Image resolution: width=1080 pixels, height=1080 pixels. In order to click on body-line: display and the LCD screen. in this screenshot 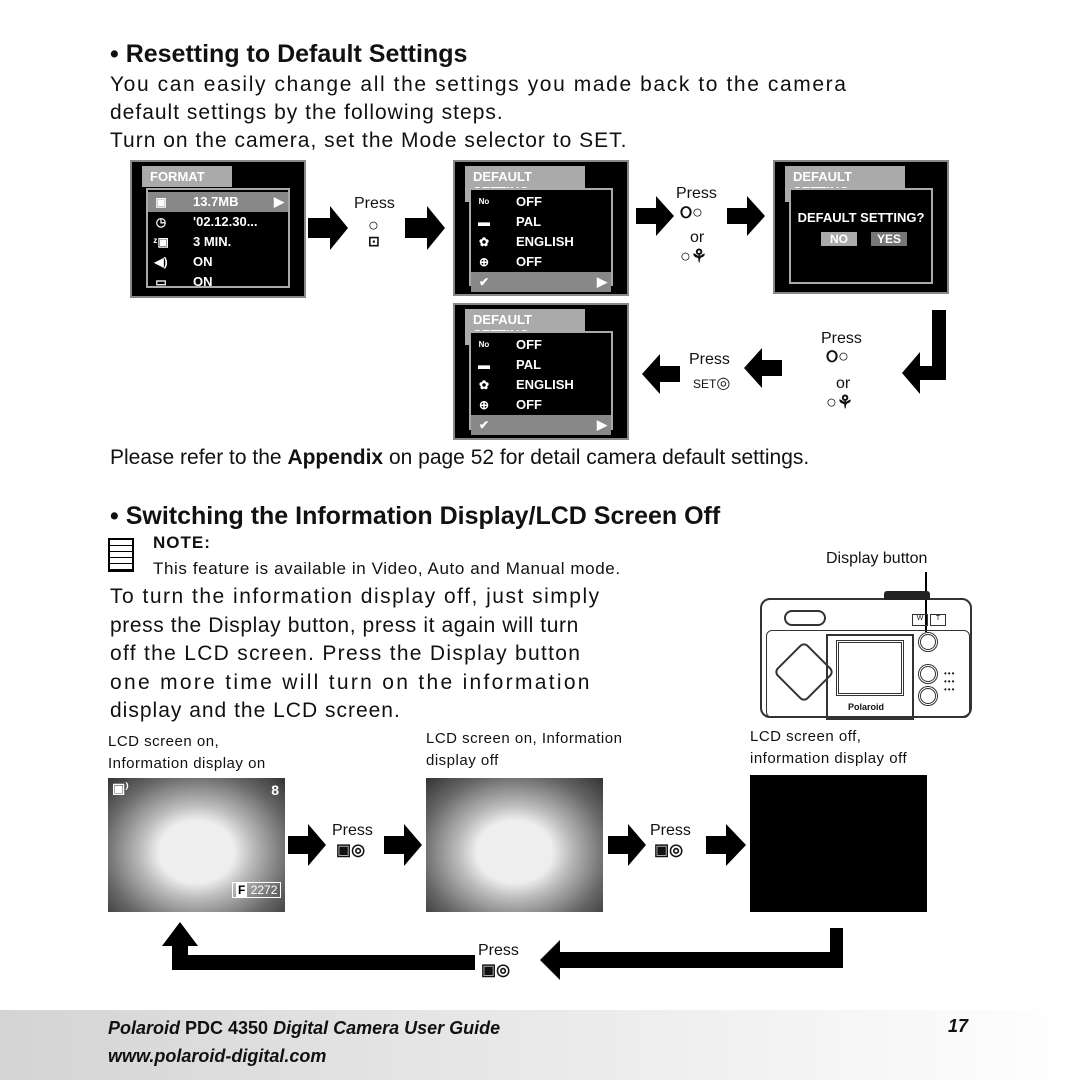, I will do `click(255, 710)`.